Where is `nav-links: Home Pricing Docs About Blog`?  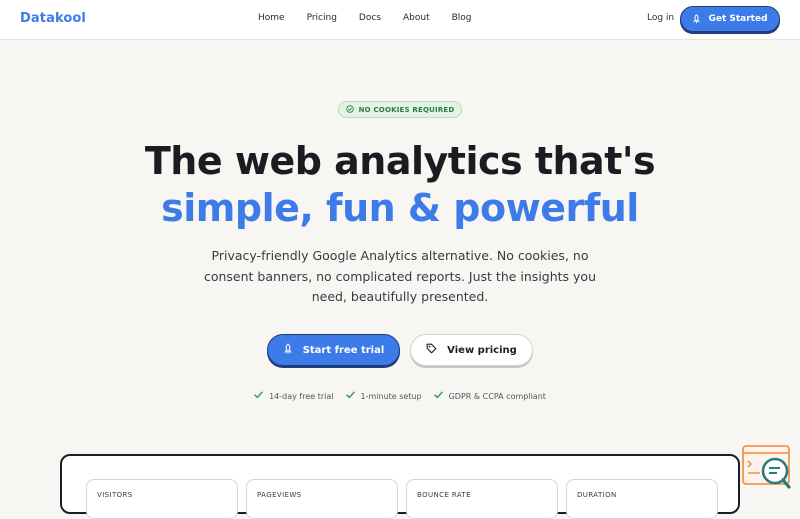 nav-links: Home Pricing Docs About Blog is located at coordinates (365, 18).